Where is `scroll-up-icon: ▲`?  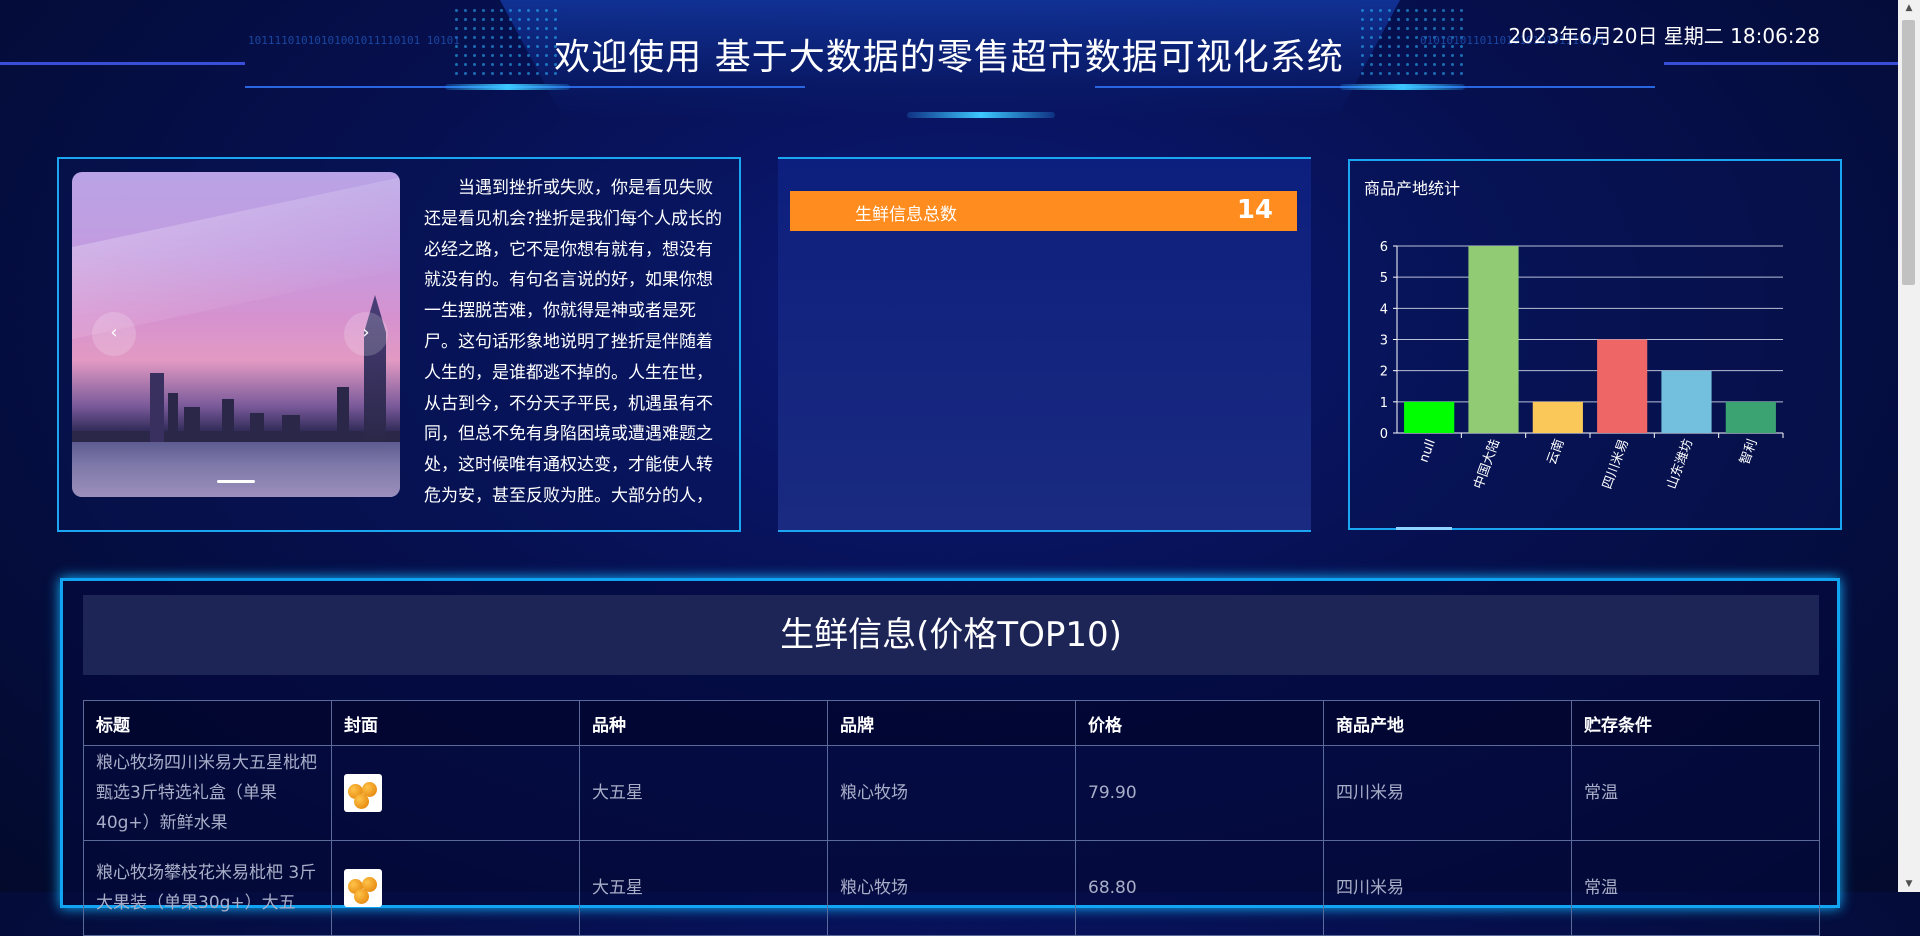 scroll-up-icon: ▲ is located at coordinates (1909, 8).